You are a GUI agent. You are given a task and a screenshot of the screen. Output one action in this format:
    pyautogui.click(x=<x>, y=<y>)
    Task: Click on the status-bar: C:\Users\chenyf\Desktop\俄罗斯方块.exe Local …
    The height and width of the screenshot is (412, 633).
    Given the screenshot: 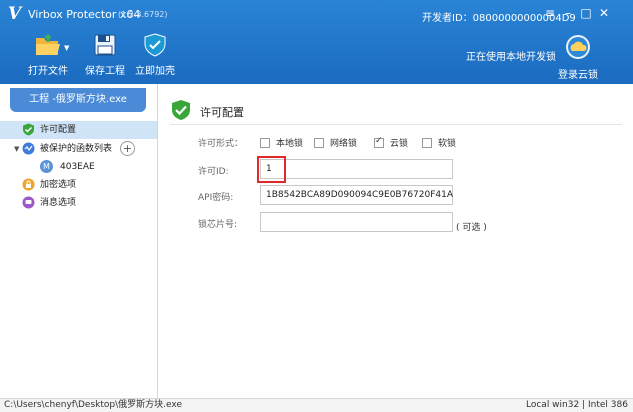 What is the action you would take?
    pyautogui.click(x=316, y=405)
    